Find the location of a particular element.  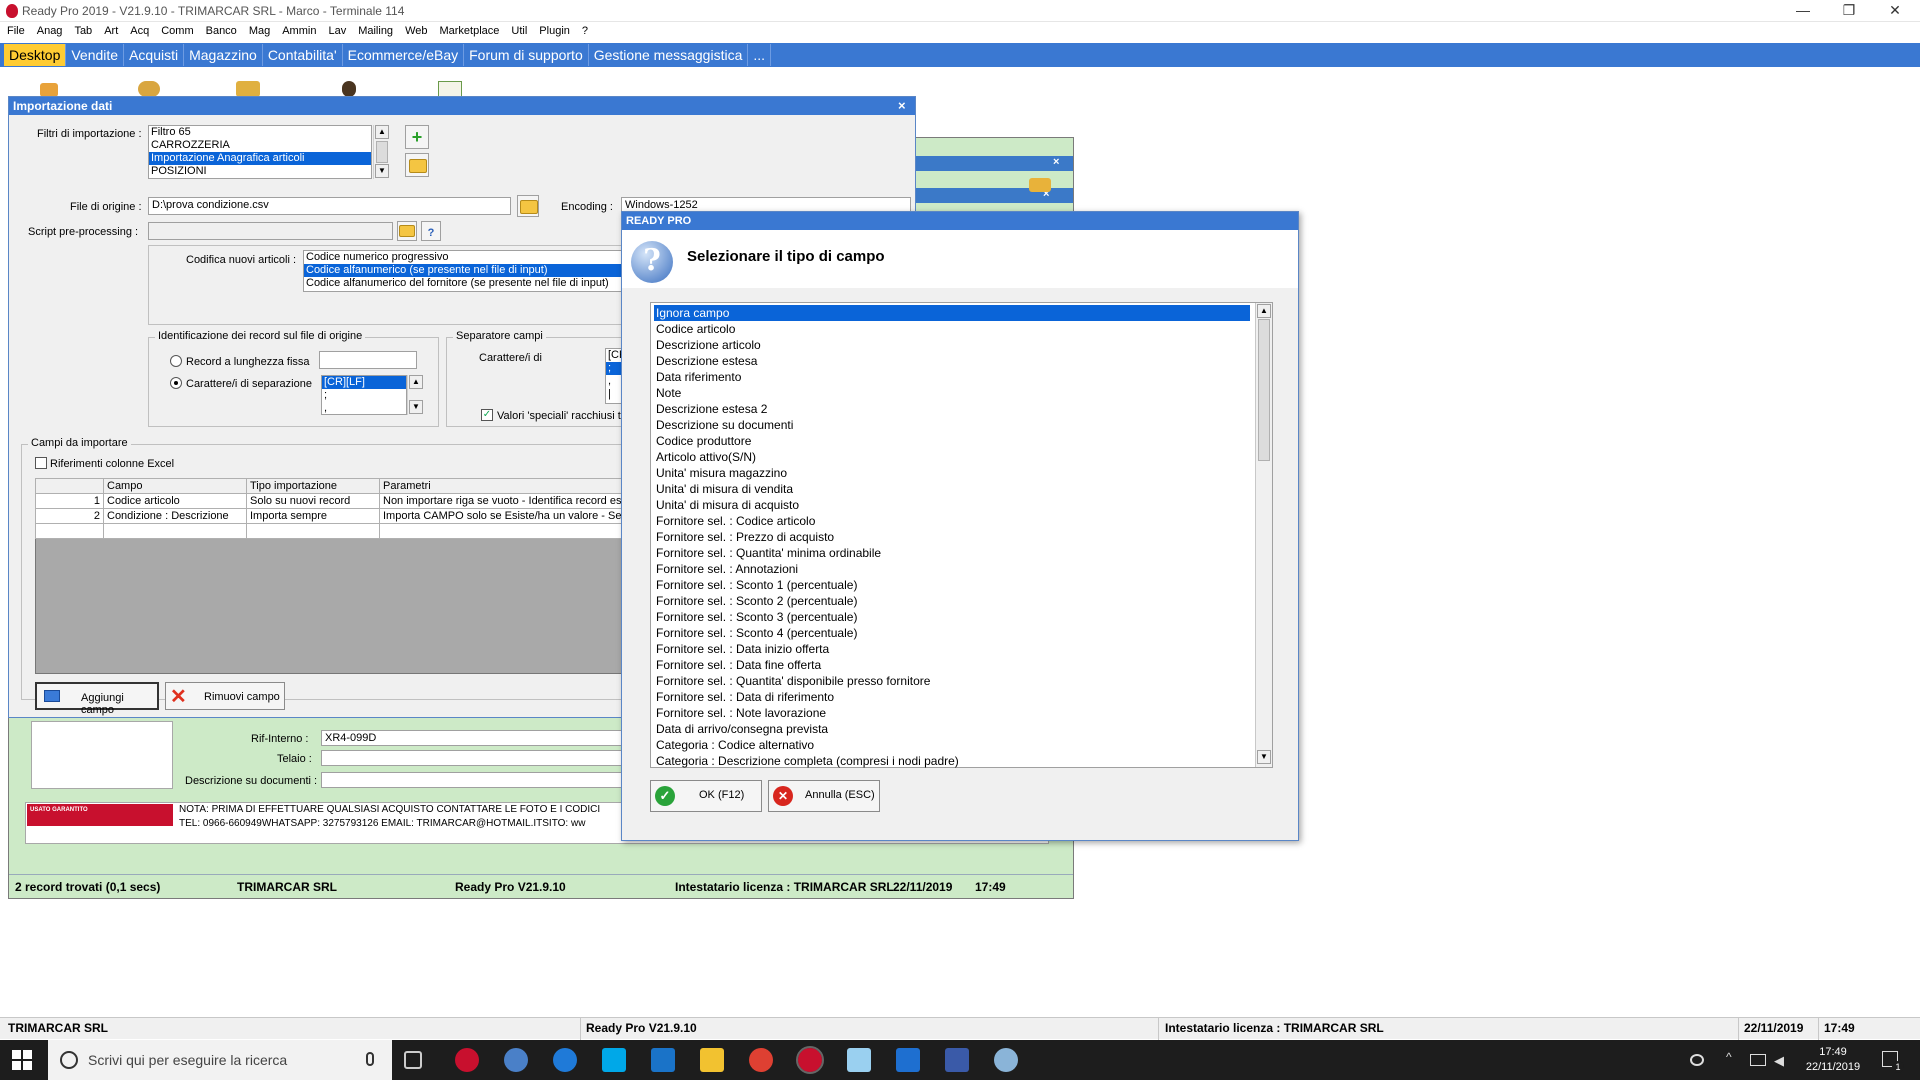

tab-desktop: Desktop is located at coordinates (35, 55).